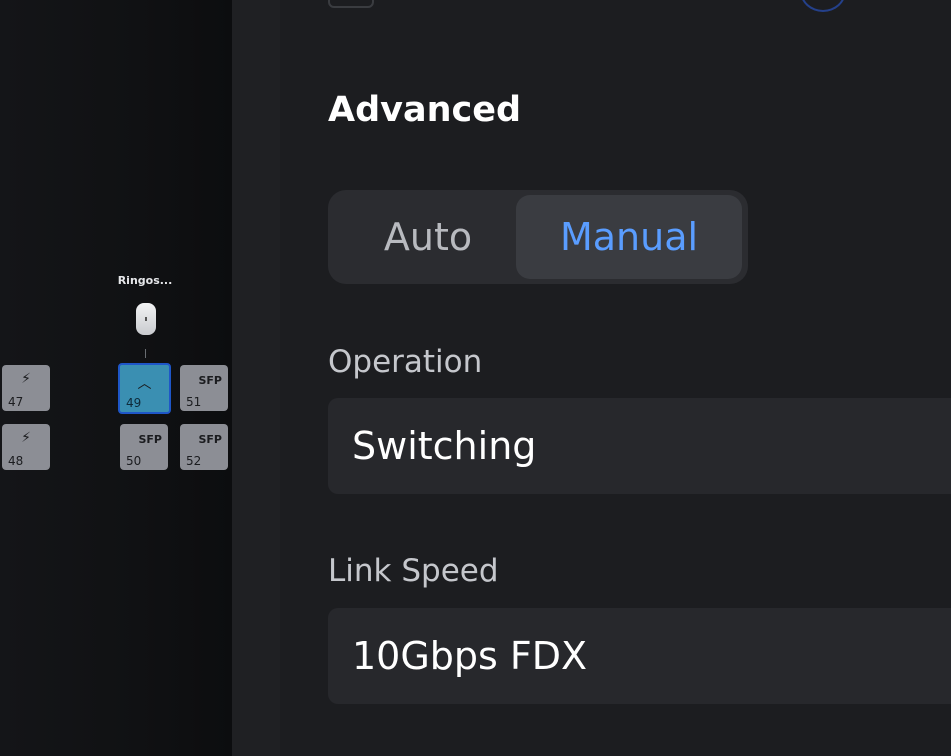 This screenshot has height=756, width=951. What do you see at coordinates (413, 571) in the screenshot?
I see `link-speed-label: Link Speed` at bounding box center [413, 571].